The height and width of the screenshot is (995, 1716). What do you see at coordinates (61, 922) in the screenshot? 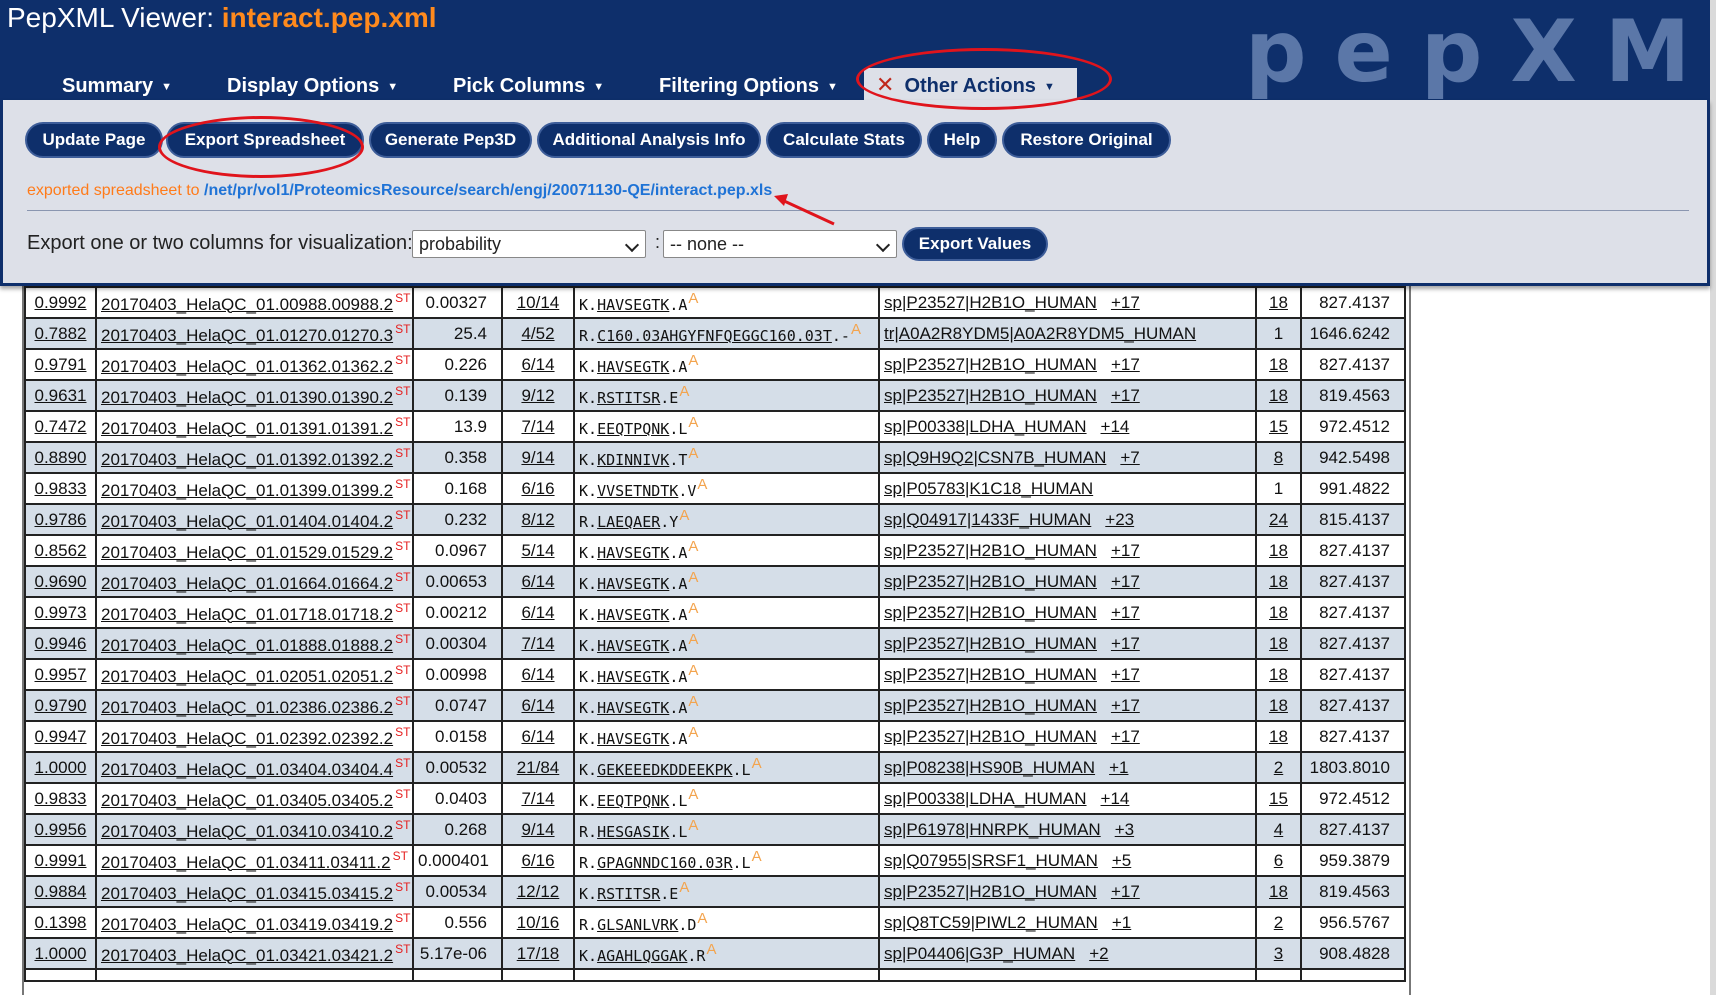
I see `probability-link: 0.1398` at bounding box center [61, 922].